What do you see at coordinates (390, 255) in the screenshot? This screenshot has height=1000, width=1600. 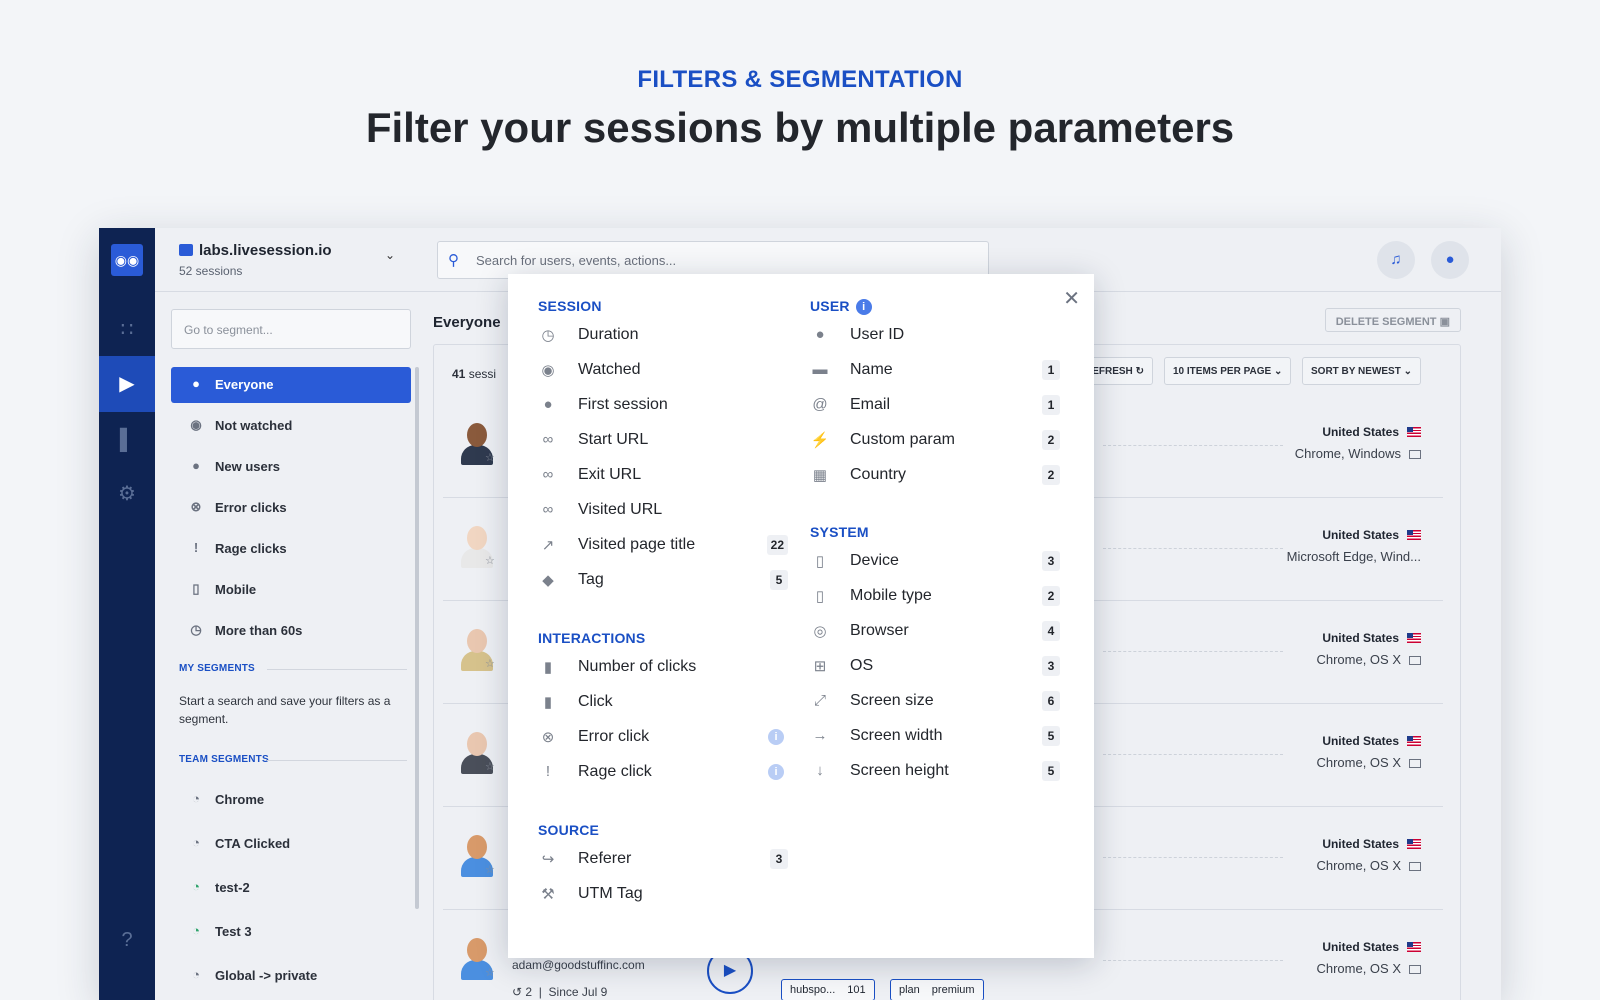 I see `chevron-down-icon: ⌄` at bounding box center [390, 255].